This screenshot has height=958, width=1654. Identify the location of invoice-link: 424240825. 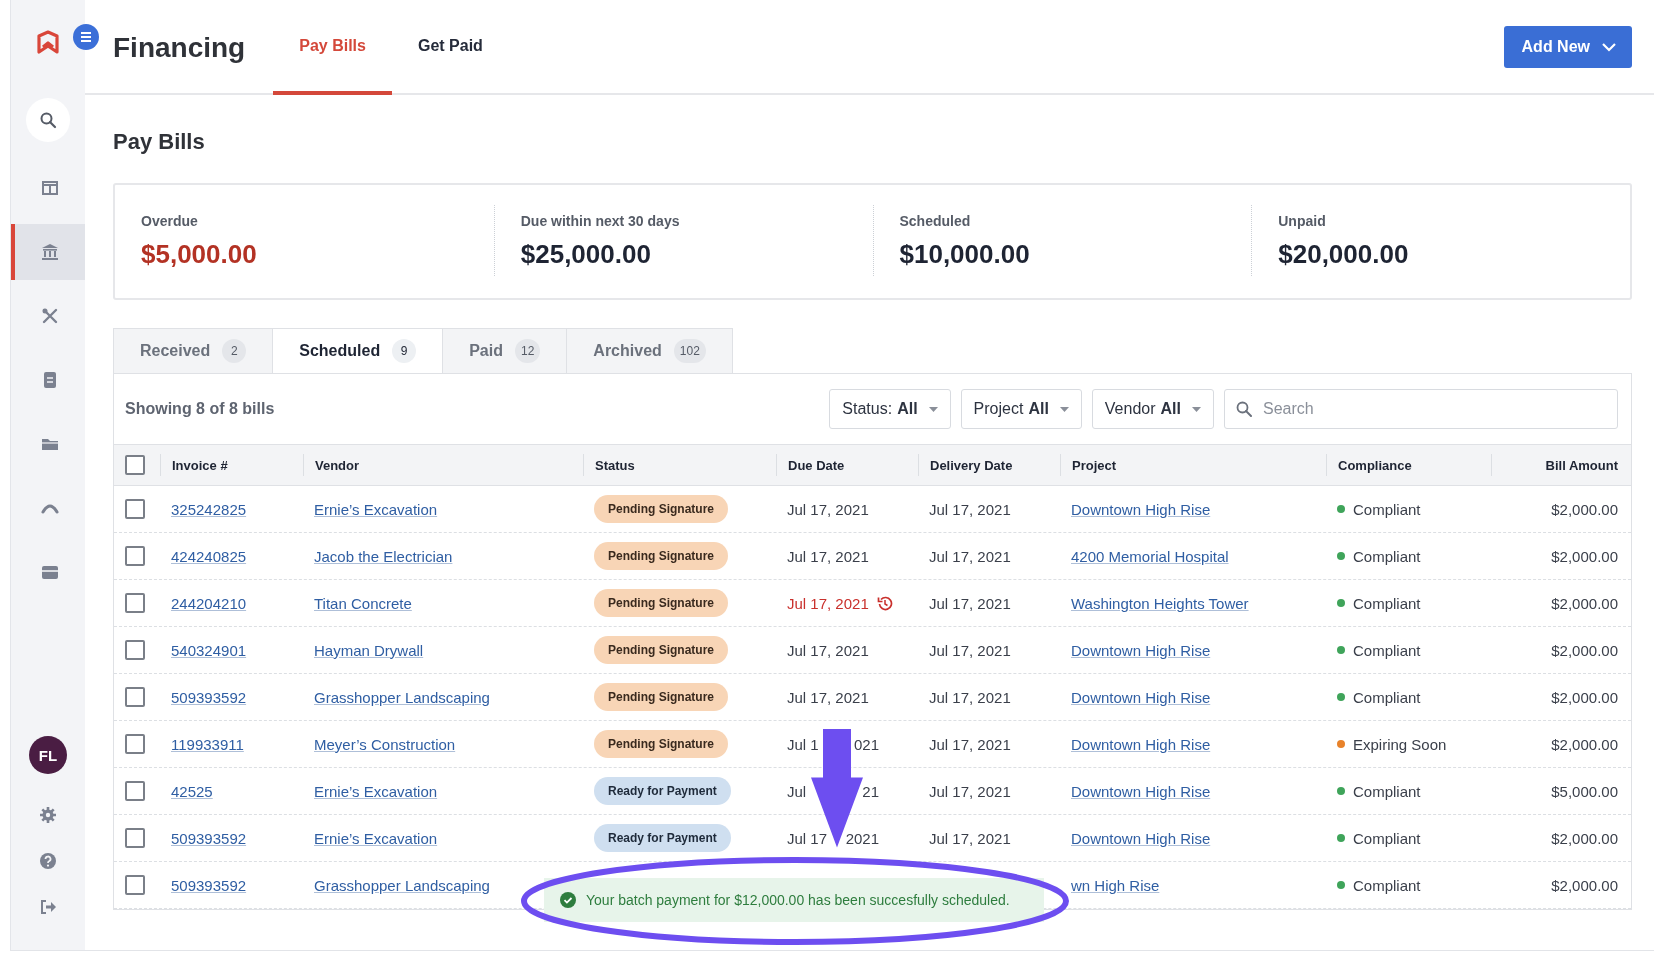
(209, 556).